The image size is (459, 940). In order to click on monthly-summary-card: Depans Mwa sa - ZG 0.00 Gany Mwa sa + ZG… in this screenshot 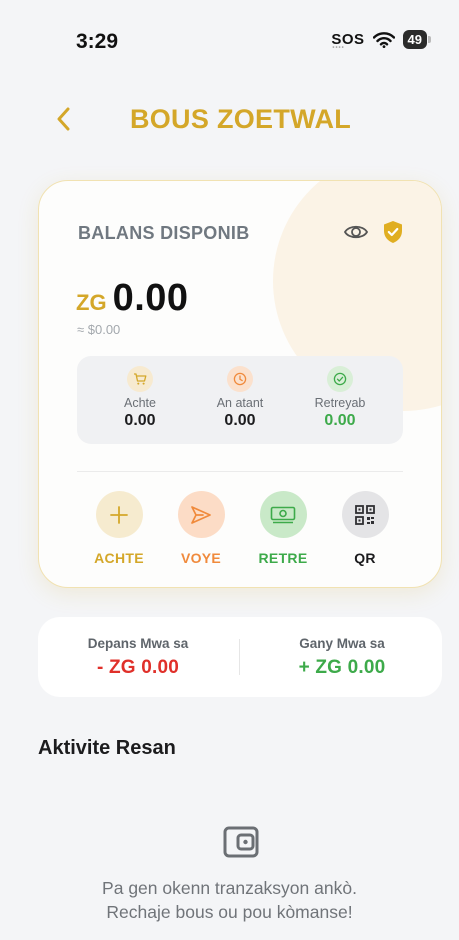, I will do `click(240, 657)`.